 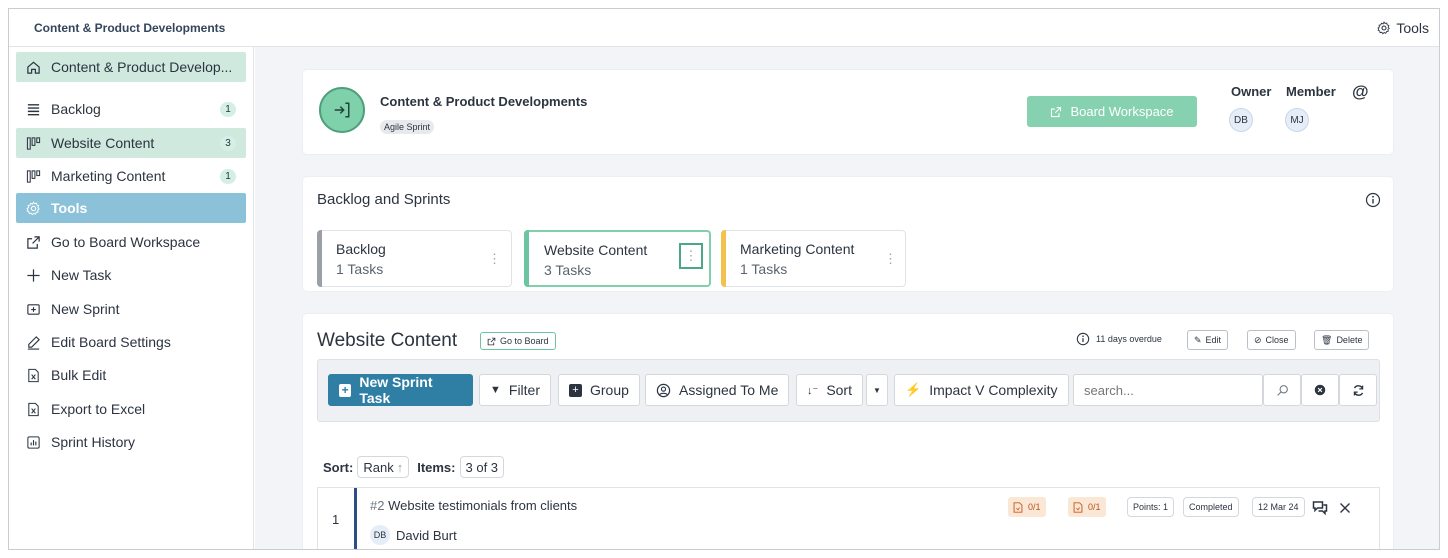 What do you see at coordinates (913, 389) in the screenshot?
I see `magic-wand-icon: ⚡` at bounding box center [913, 389].